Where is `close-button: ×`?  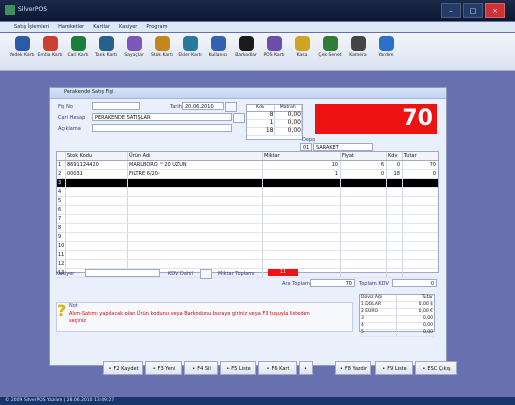
close-button: × is located at coordinates (495, 10).